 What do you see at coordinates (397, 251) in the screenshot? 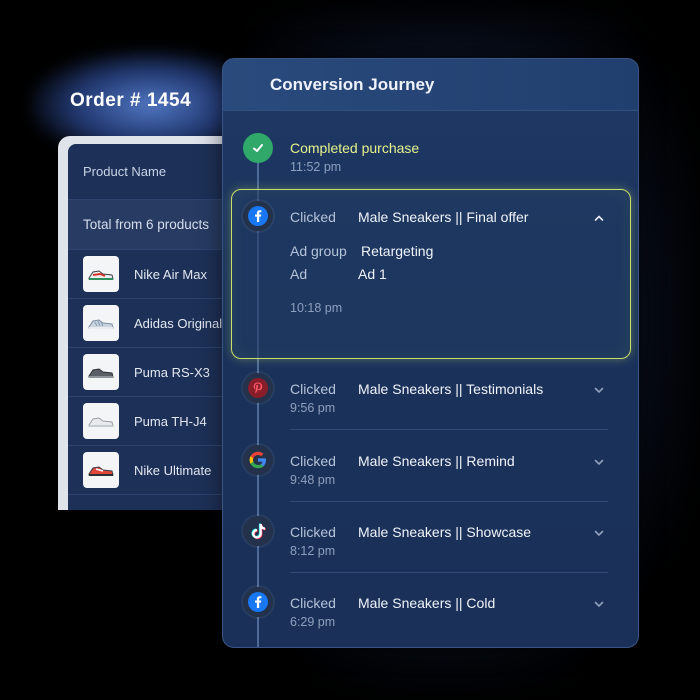
I see `ad-group-value: Retargeting` at bounding box center [397, 251].